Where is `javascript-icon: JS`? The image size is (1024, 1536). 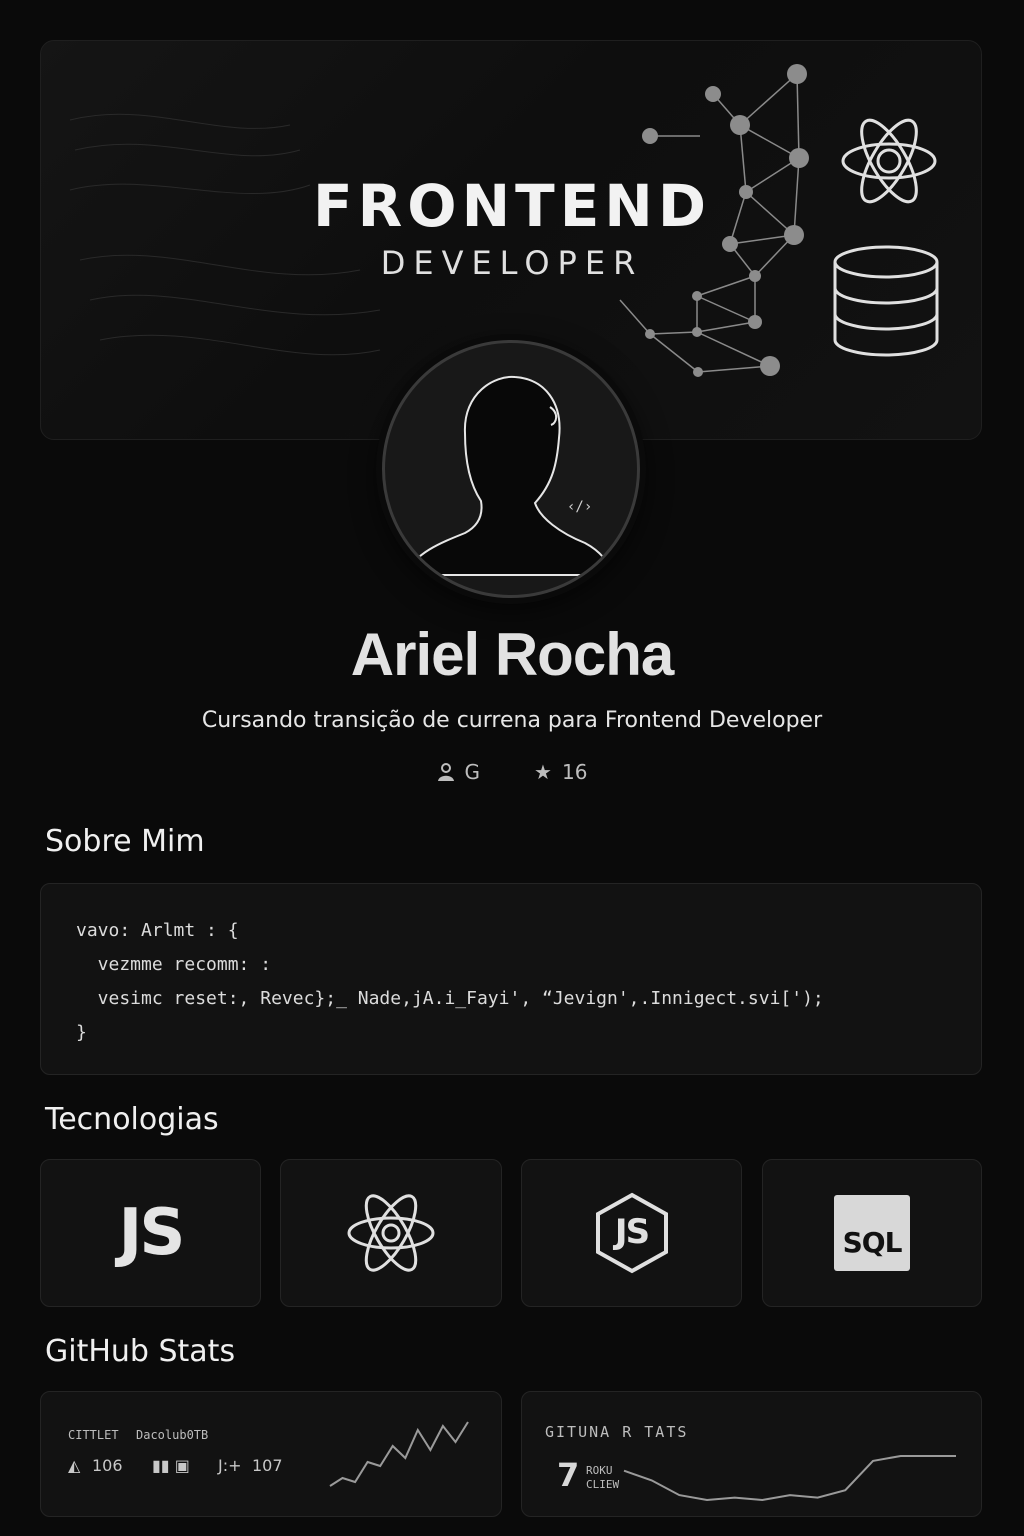 javascript-icon: JS is located at coordinates (152, 1233).